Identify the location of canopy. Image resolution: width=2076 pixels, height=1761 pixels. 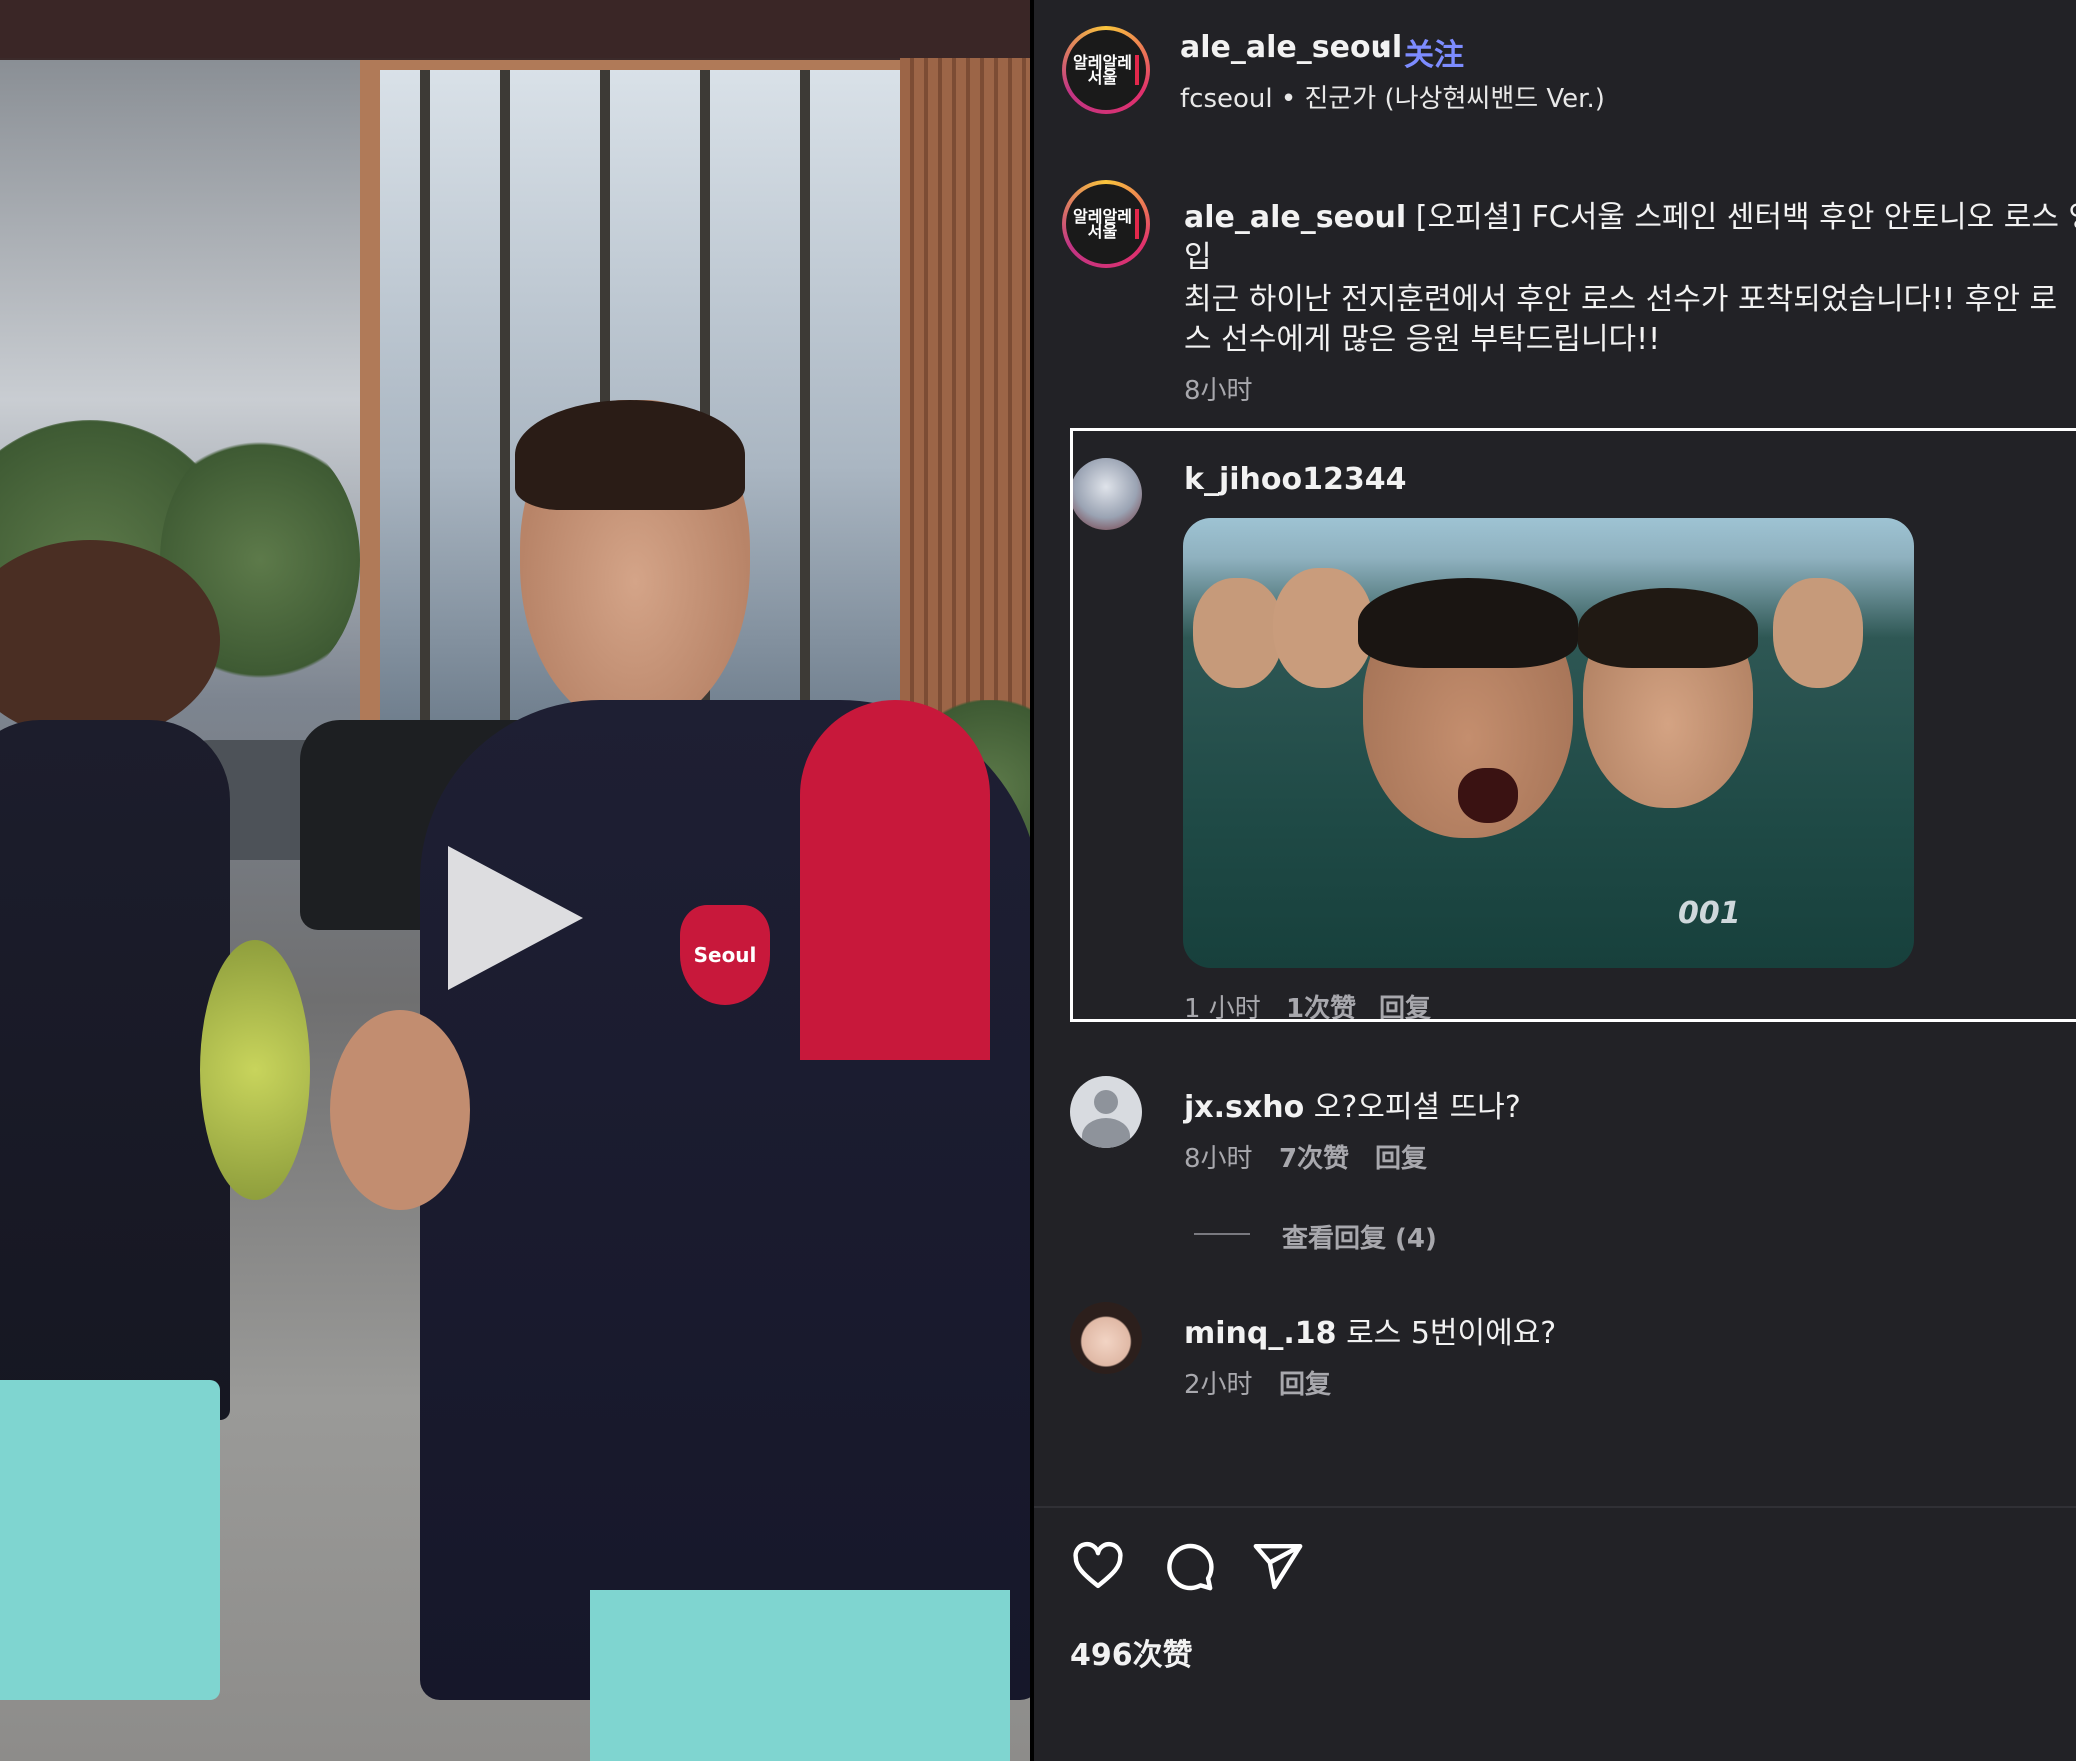
(515, 29).